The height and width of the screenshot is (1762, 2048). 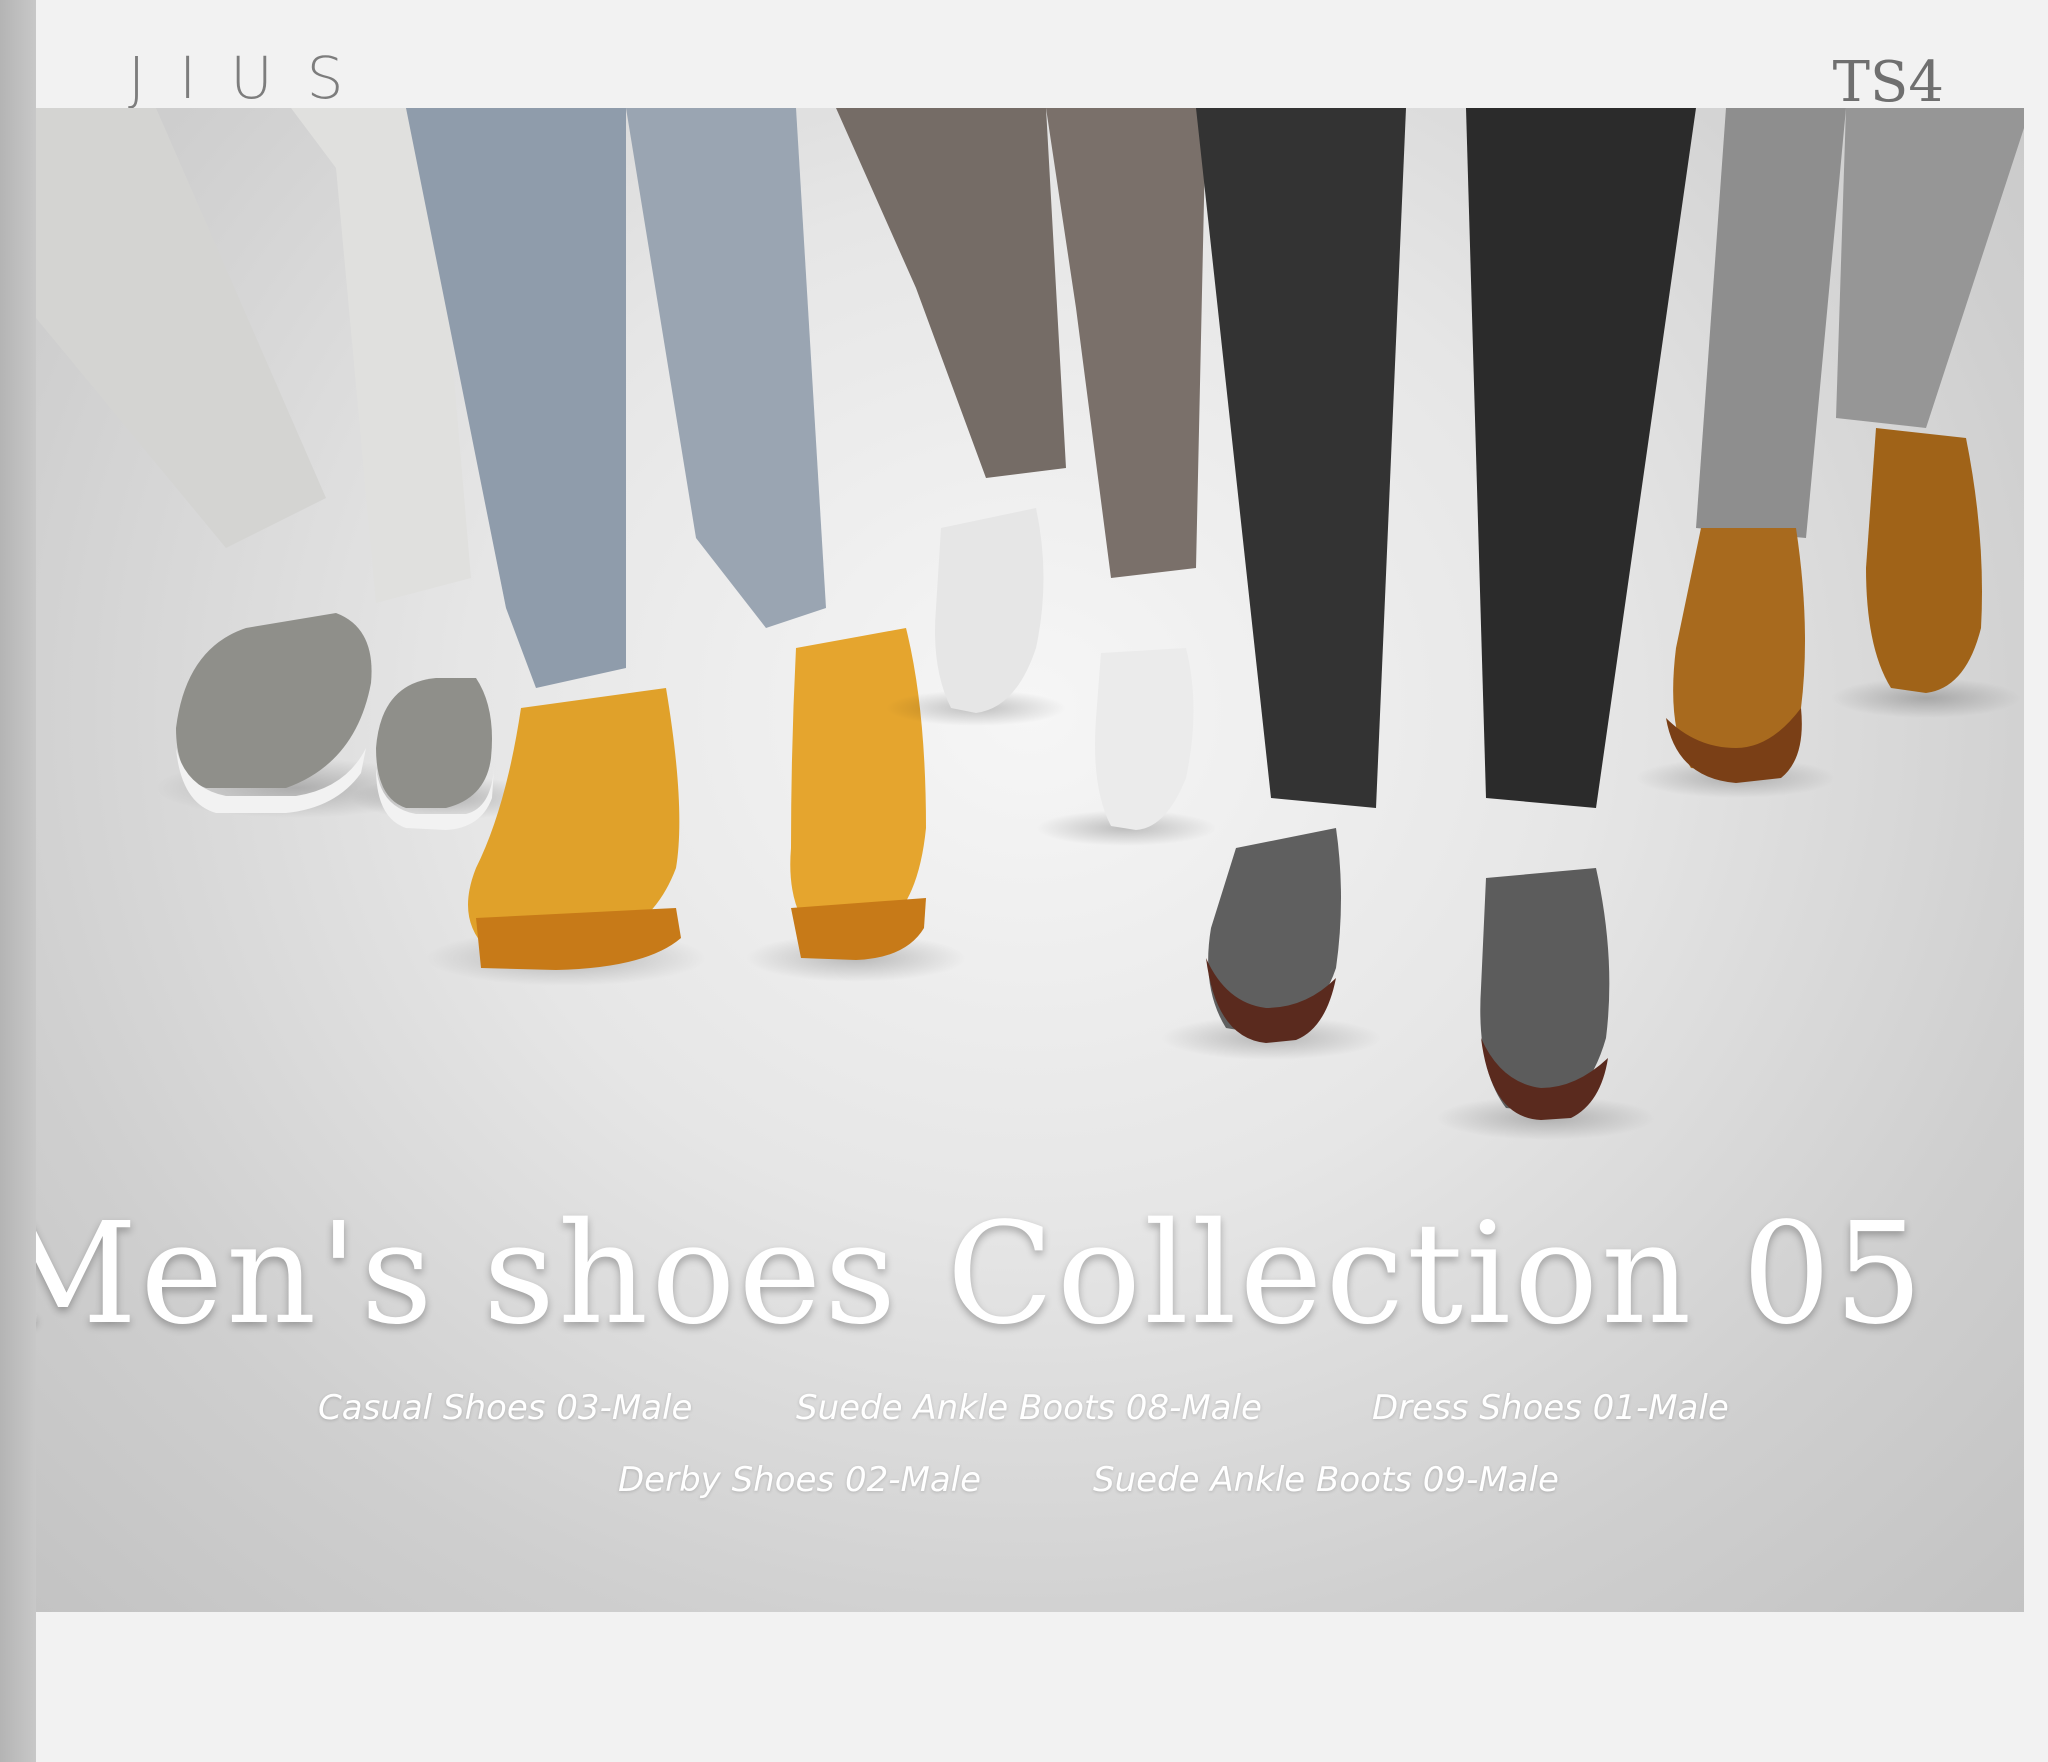 What do you see at coordinates (1888, 82) in the screenshot?
I see `game-tag: TS4` at bounding box center [1888, 82].